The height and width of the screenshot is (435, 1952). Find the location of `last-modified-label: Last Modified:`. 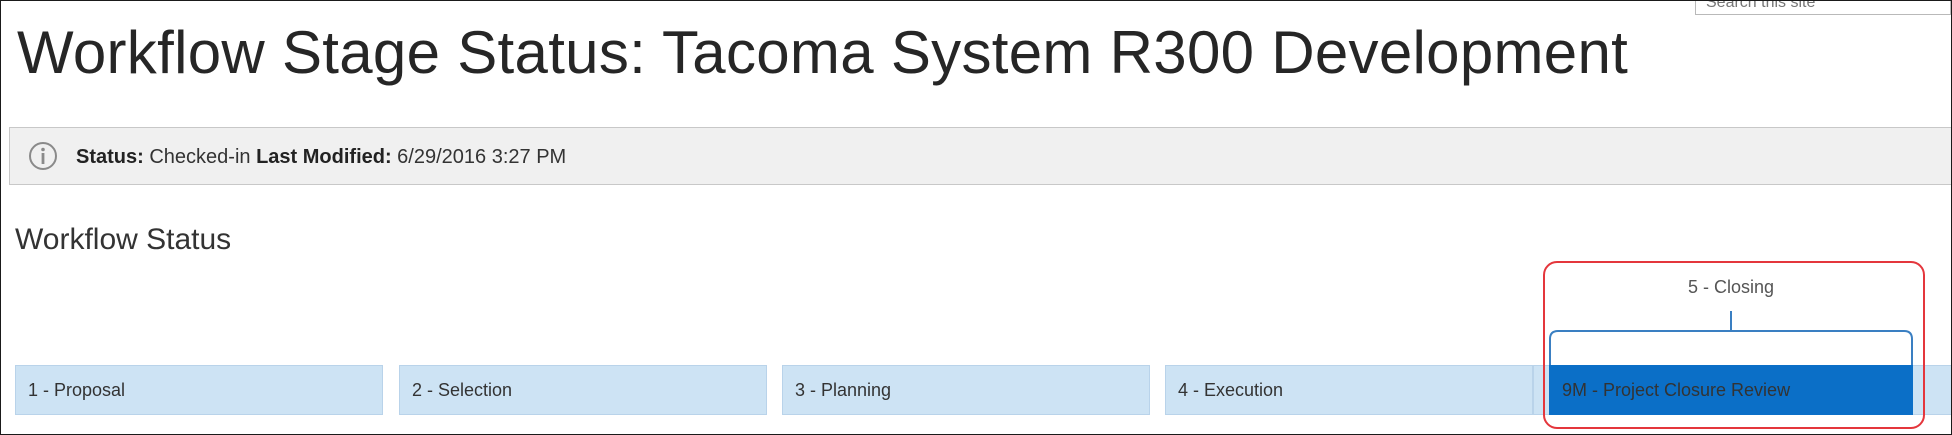

last-modified-label: Last Modified: is located at coordinates (324, 157).